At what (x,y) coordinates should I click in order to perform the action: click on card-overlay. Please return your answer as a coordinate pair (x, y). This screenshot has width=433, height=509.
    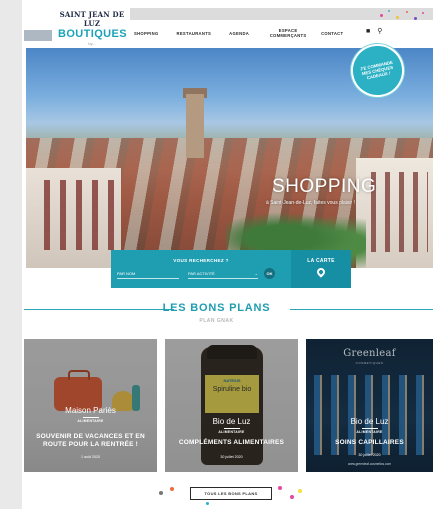
    Looking at the image, I should click on (231, 405).